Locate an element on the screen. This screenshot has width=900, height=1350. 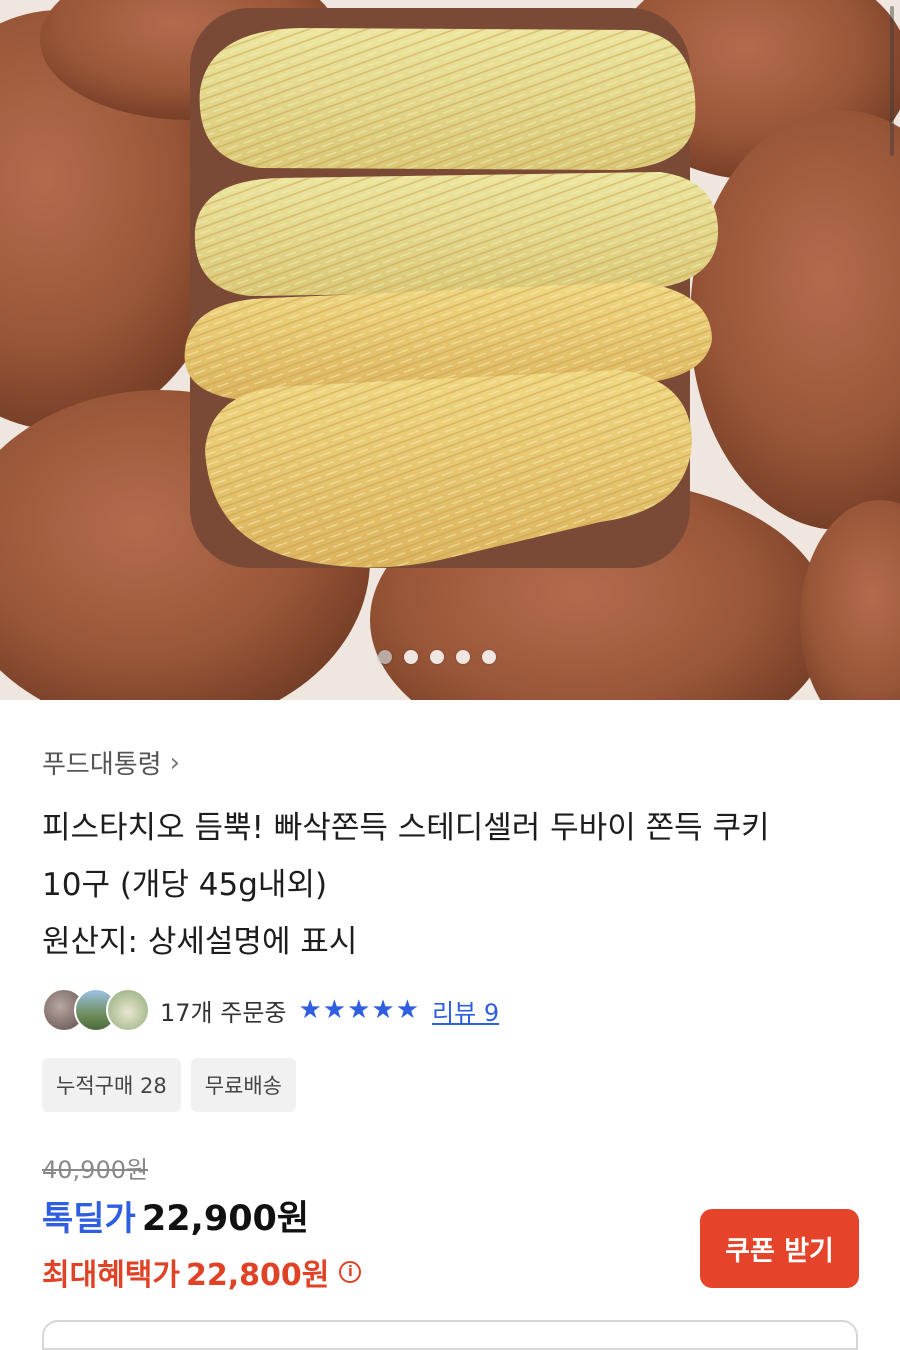
deal-price-row: 톡딜가 22,900원 is located at coordinates (175, 1215).